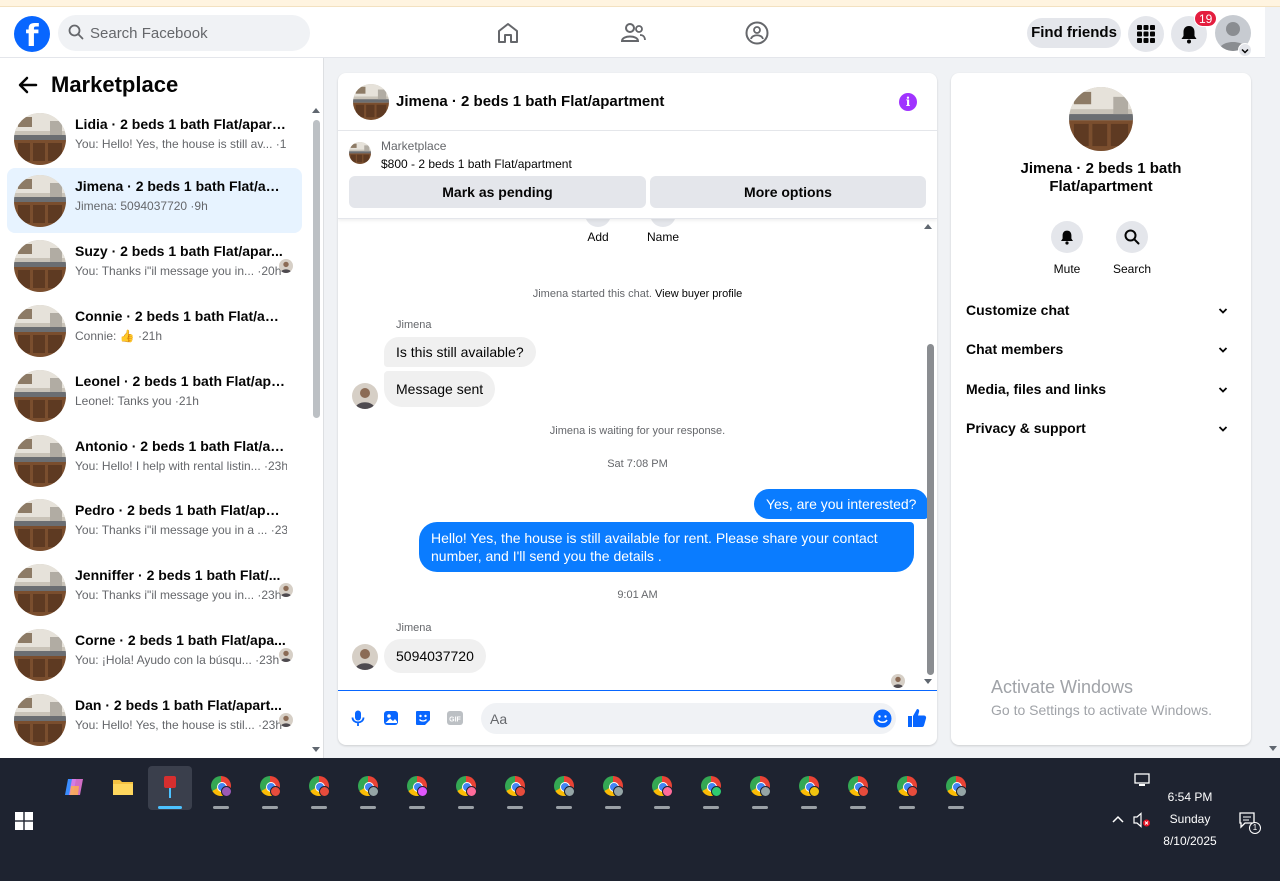  What do you see at coordinates (316, 749) in the screenshot?
I see `sidebar-scroll-down-arrow` at bounding box center [316, 749].